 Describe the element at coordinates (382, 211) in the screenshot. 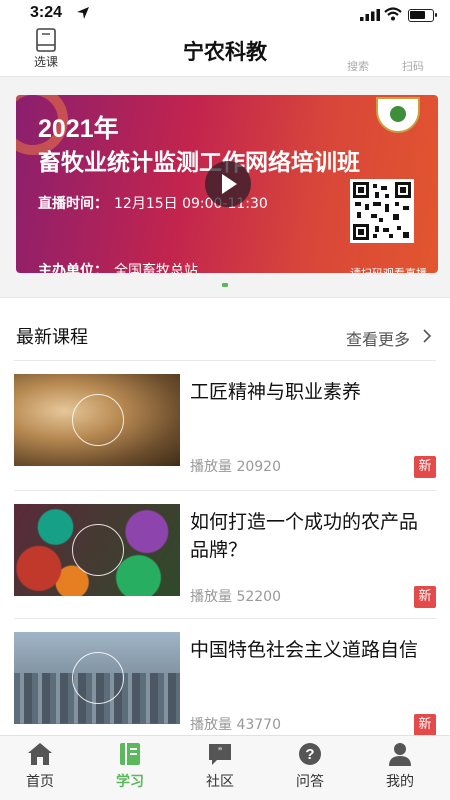

I see `qr-code-icon` at that location.